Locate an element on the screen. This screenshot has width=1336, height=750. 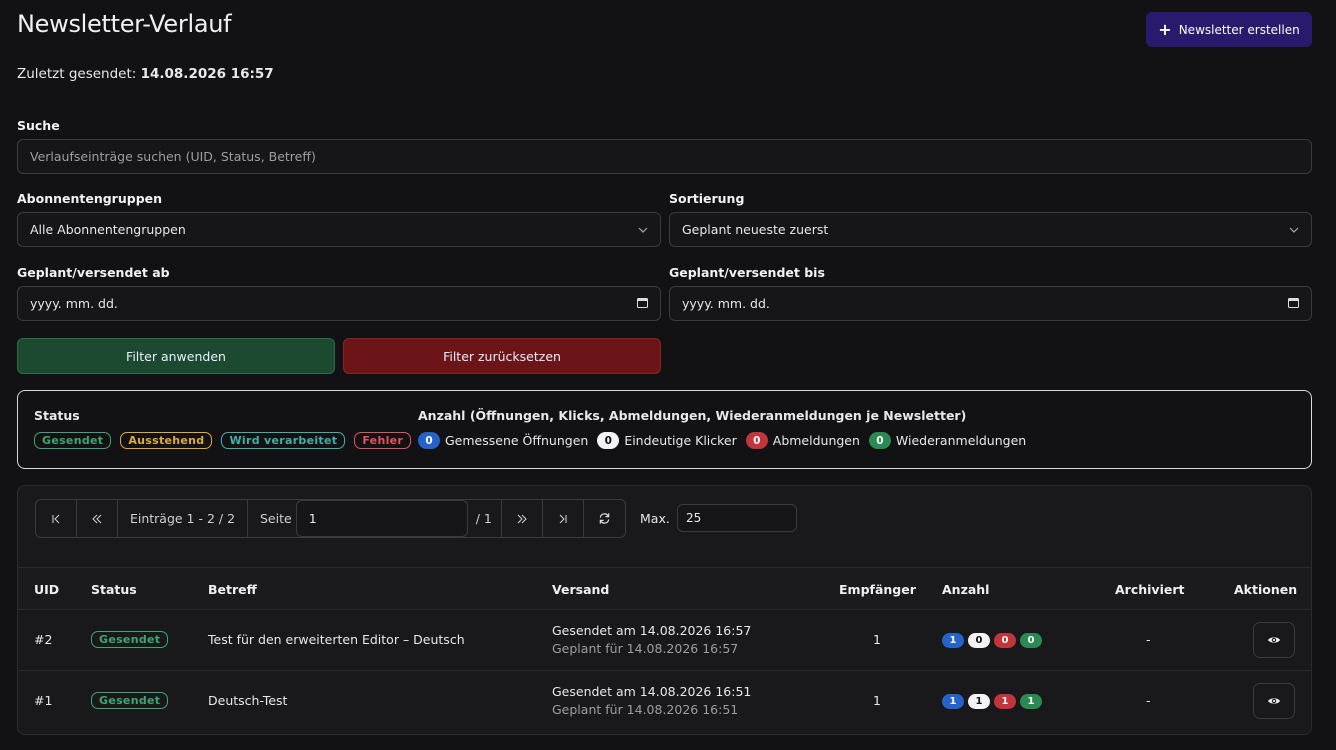
status-legend-title: Status is located at coordinates (57, 415).